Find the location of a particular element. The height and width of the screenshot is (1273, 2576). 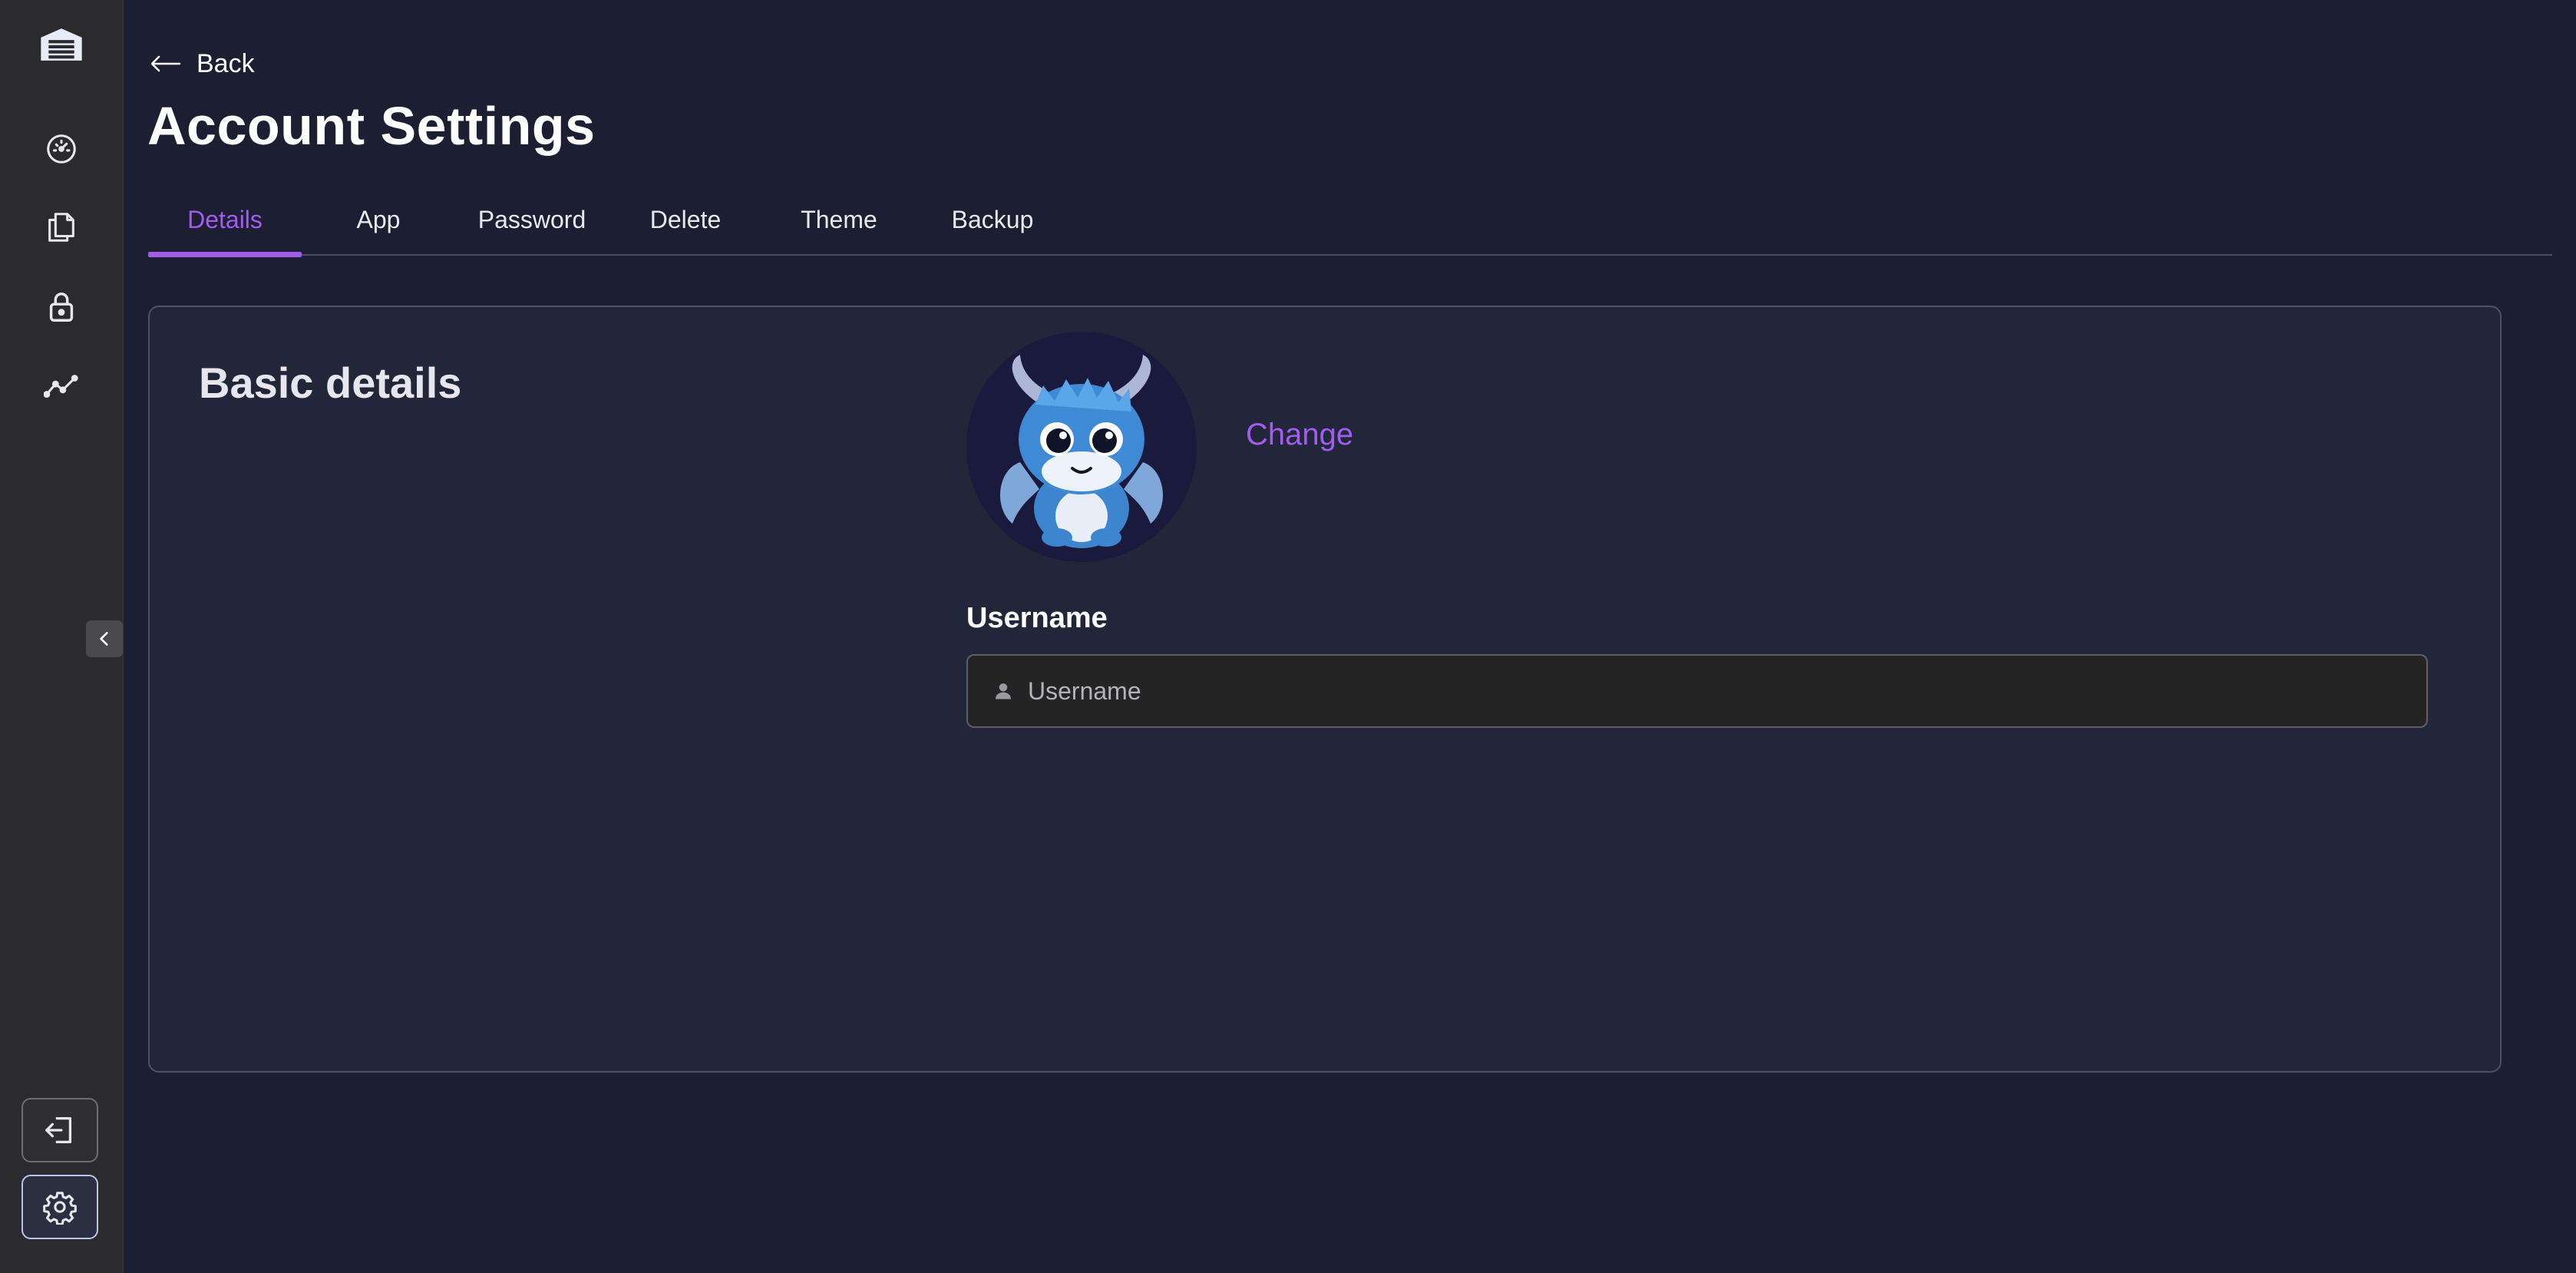

settings-button is located at coordinates (59, 1207).